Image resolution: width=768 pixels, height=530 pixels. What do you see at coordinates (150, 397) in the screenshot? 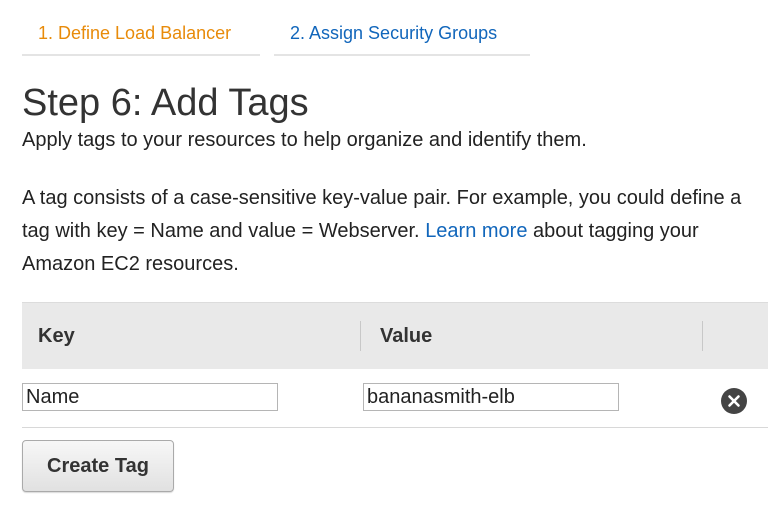
I see `tag-key-input` at bounding box center [150, 397].